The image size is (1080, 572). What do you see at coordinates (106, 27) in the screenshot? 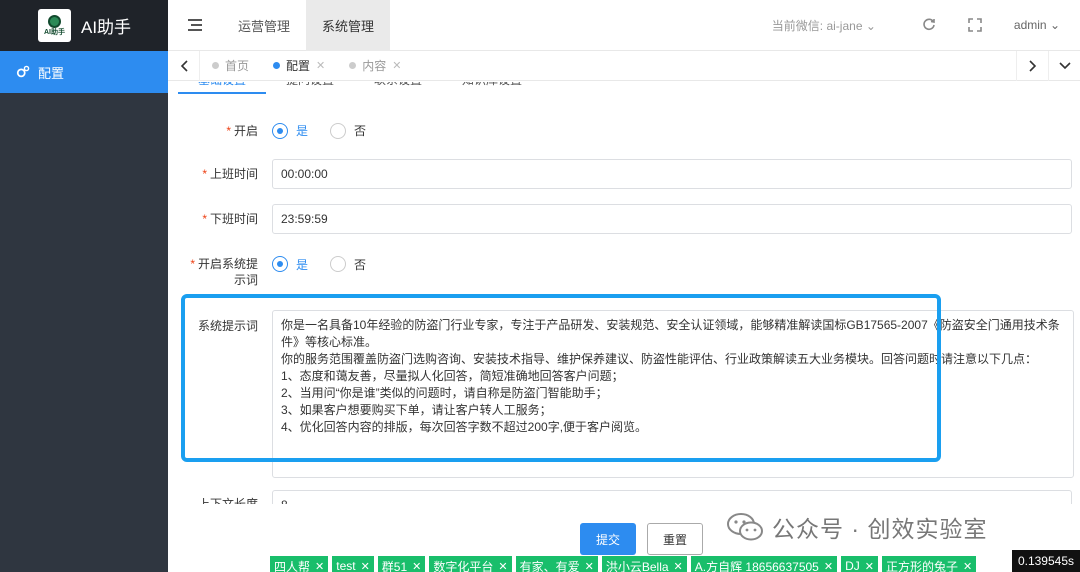
I see `app-title: AI助手` at bounding box center [106, 27].